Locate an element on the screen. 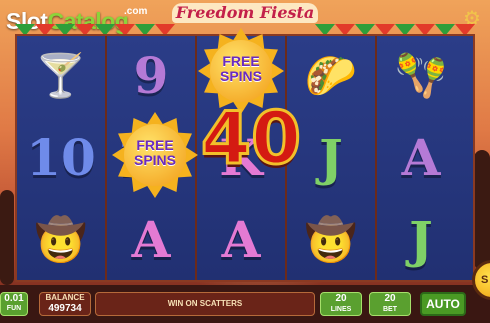 Image resolution: width=490 pixels, height=323 pixels. symbol-j: J is located at coordinates (421, 240).